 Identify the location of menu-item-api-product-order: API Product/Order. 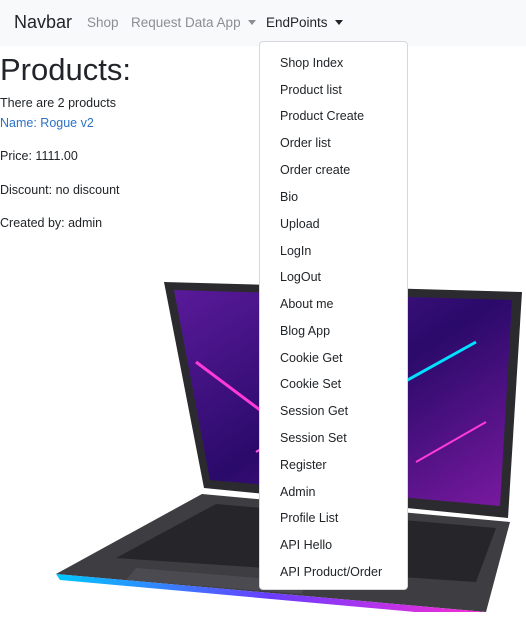
(331, 572).